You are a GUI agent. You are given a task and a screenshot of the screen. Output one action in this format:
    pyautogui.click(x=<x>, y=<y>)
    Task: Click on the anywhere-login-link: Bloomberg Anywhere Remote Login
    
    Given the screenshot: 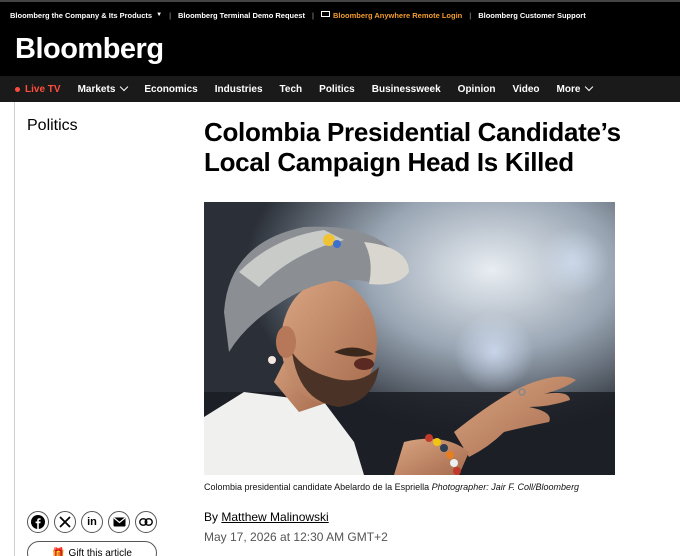 What is the action you would take?
    pyautogui.click(x=397, y=15)
    